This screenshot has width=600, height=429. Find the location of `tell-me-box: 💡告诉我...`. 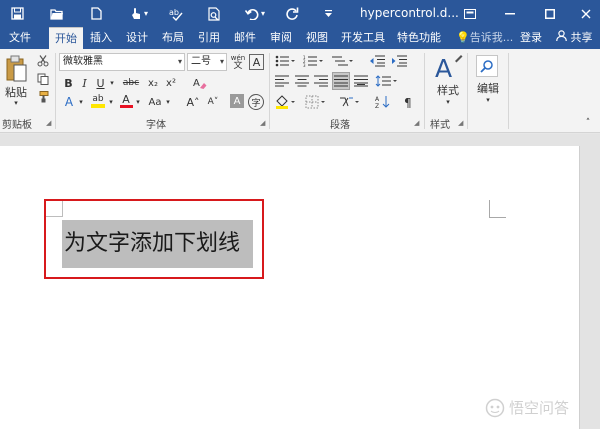

tell-me-box: 💡告诉我... is located at coordinates (484, 38).